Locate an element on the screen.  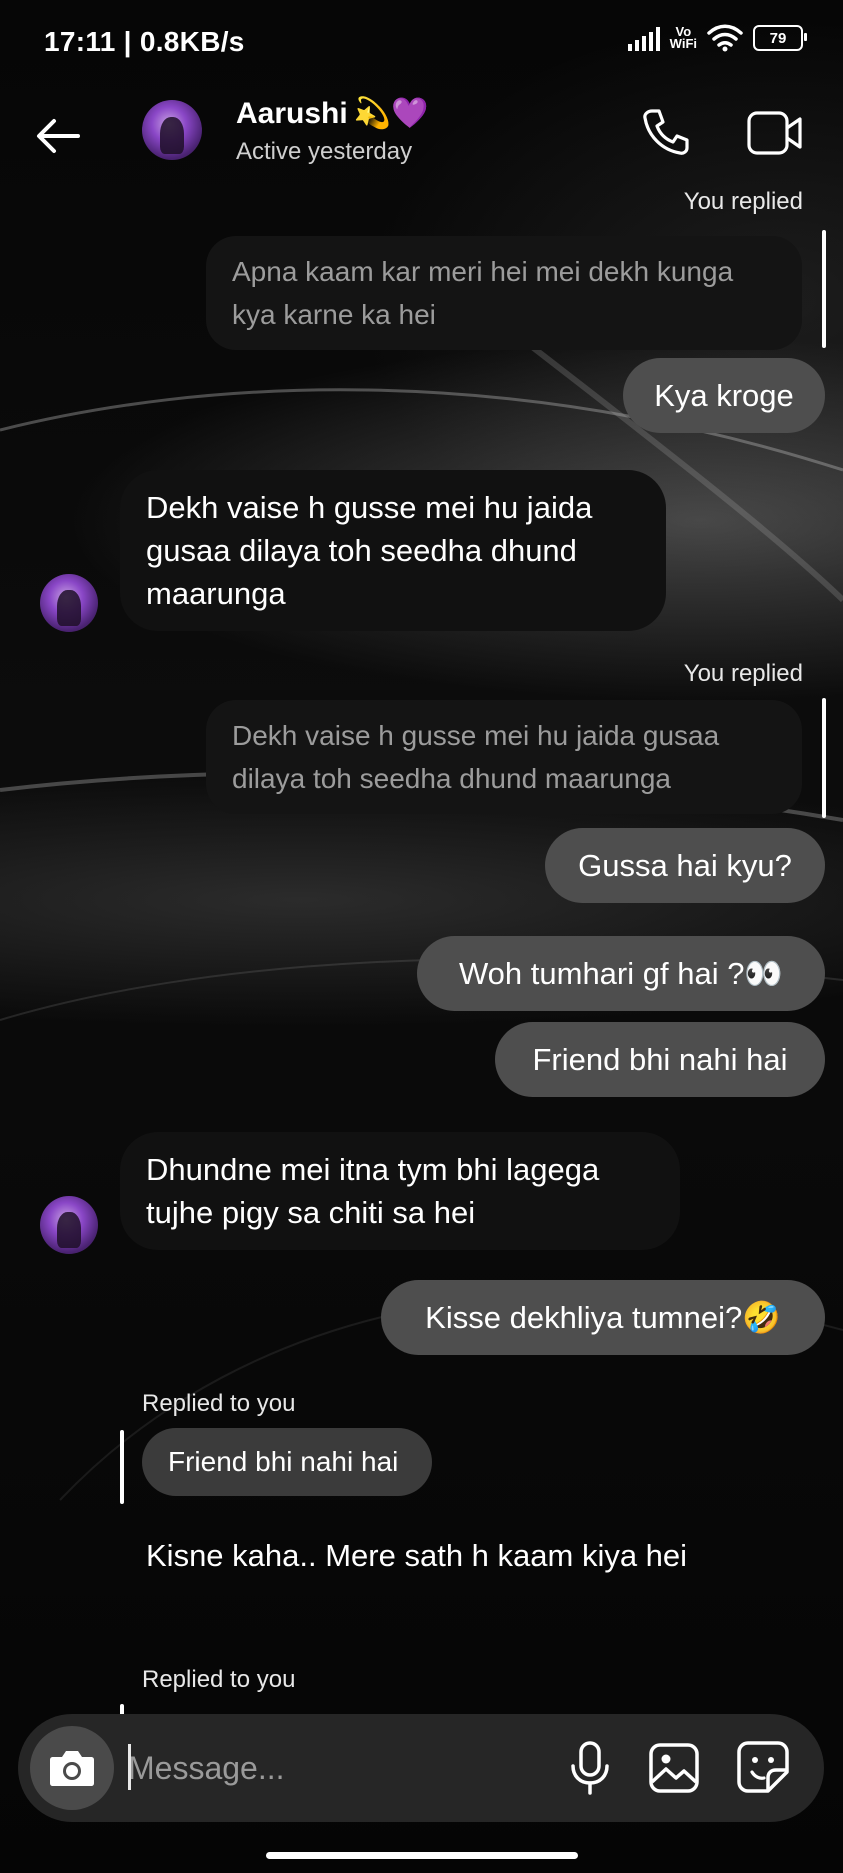
back-arrow-icon is located at coordinates (58, 136).